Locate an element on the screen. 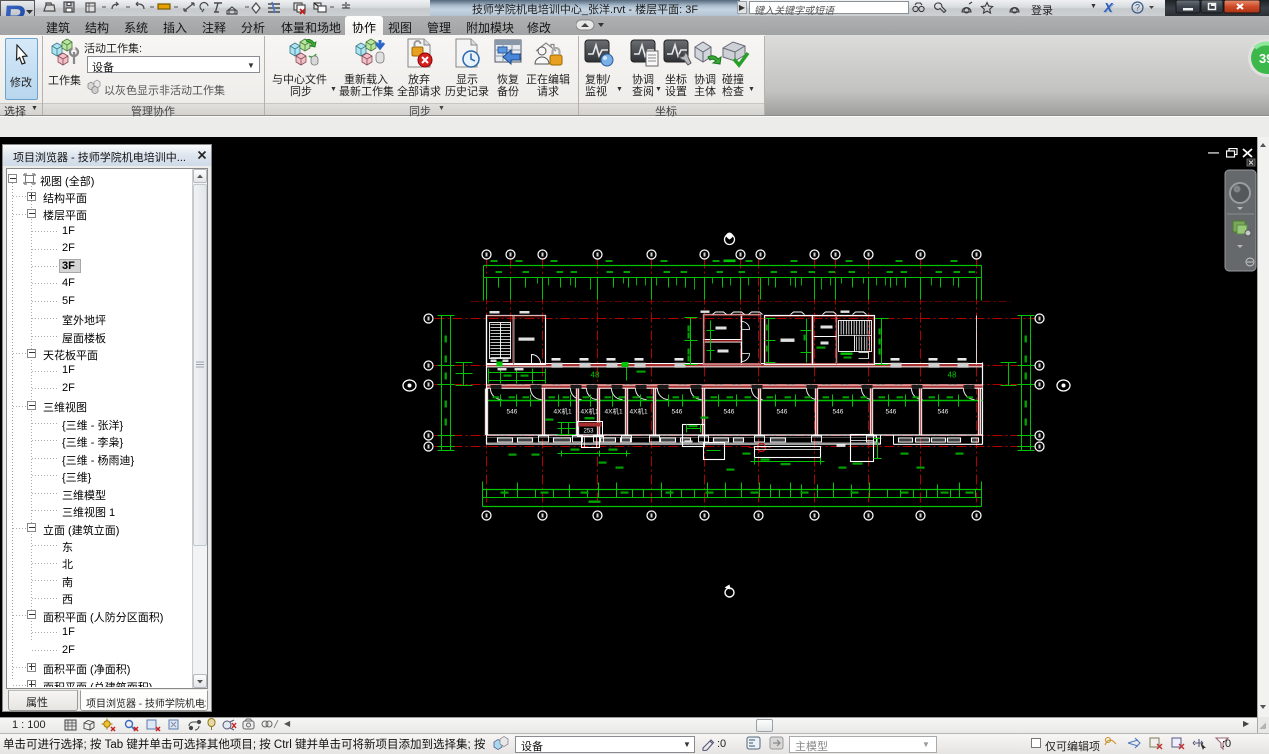  svg-text: 39 is located at coordinates (1264, 58).